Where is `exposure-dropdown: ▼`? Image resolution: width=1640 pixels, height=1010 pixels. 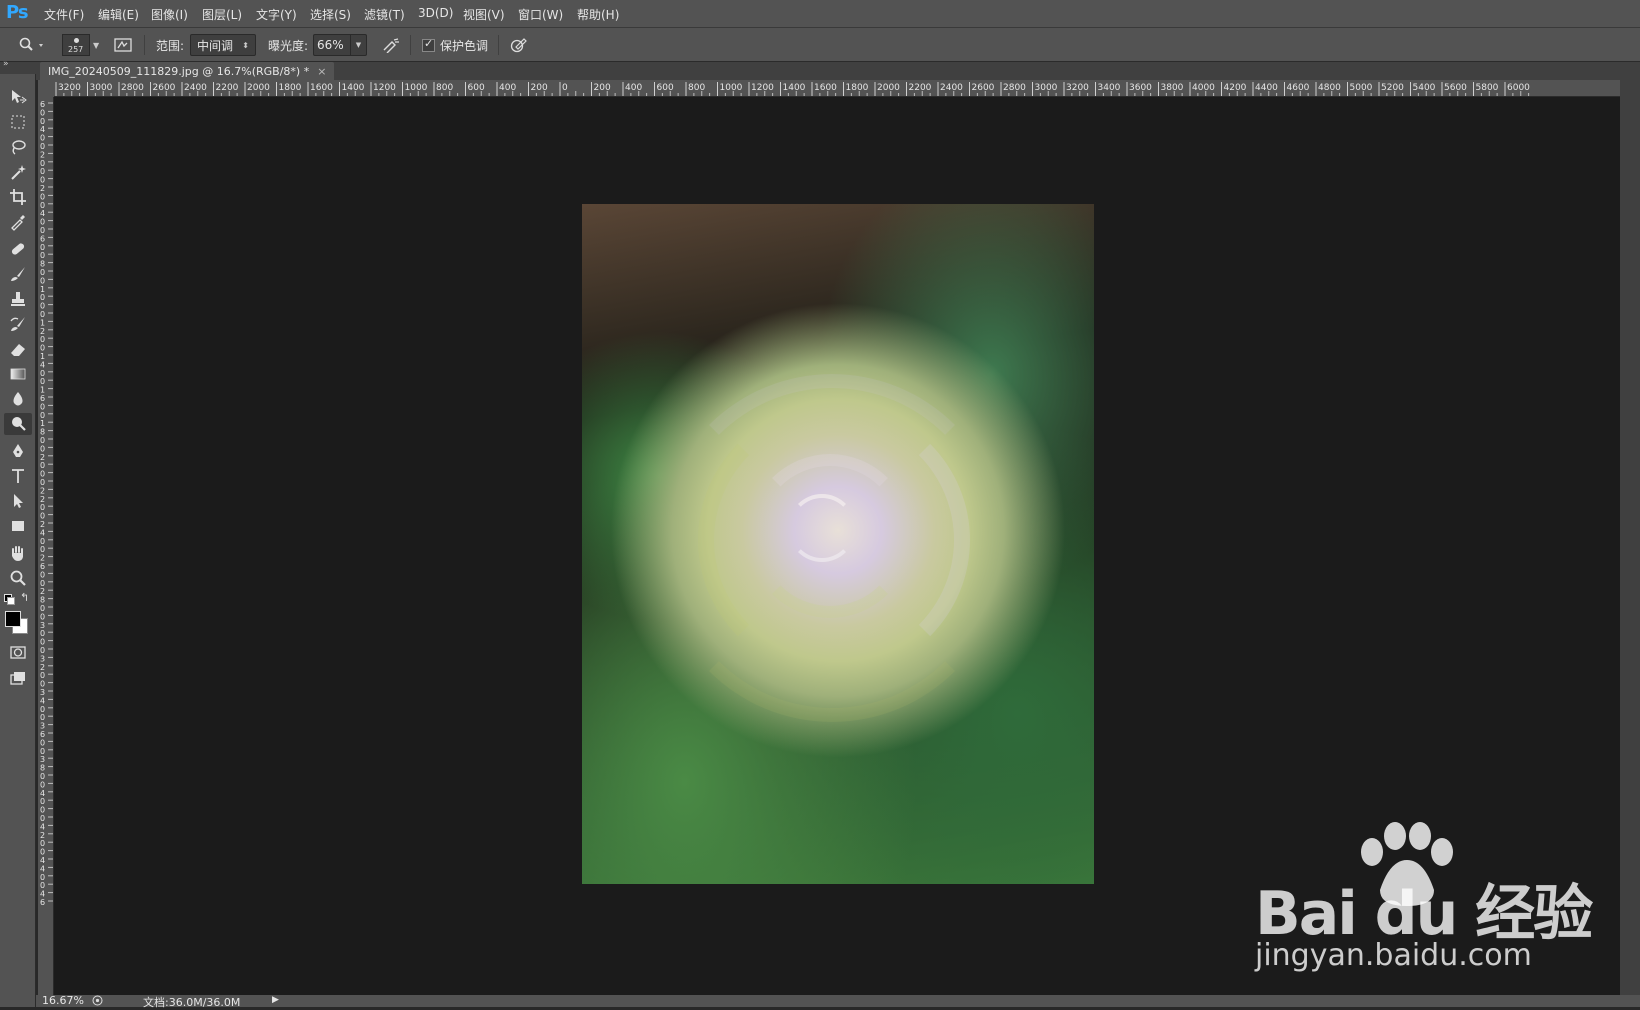 exposure-dropdown: ▼ is located at coordinates (359, 45).